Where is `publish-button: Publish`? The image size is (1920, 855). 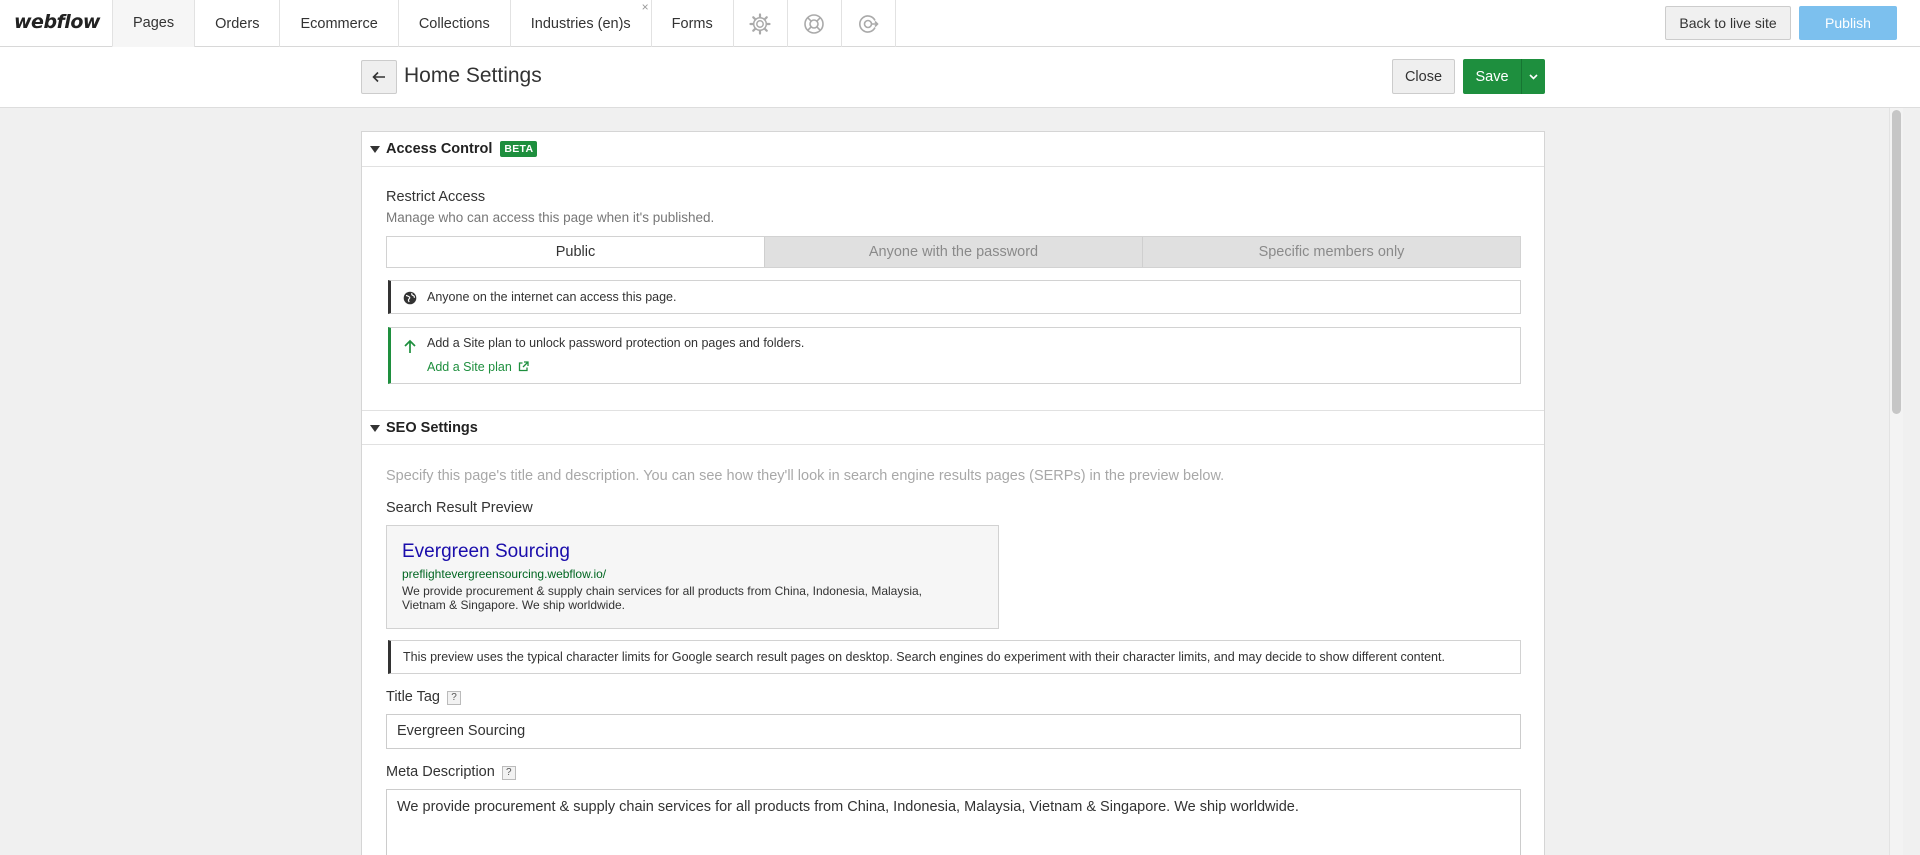 publish-button: Publish is located at coordinates (1848, 23).